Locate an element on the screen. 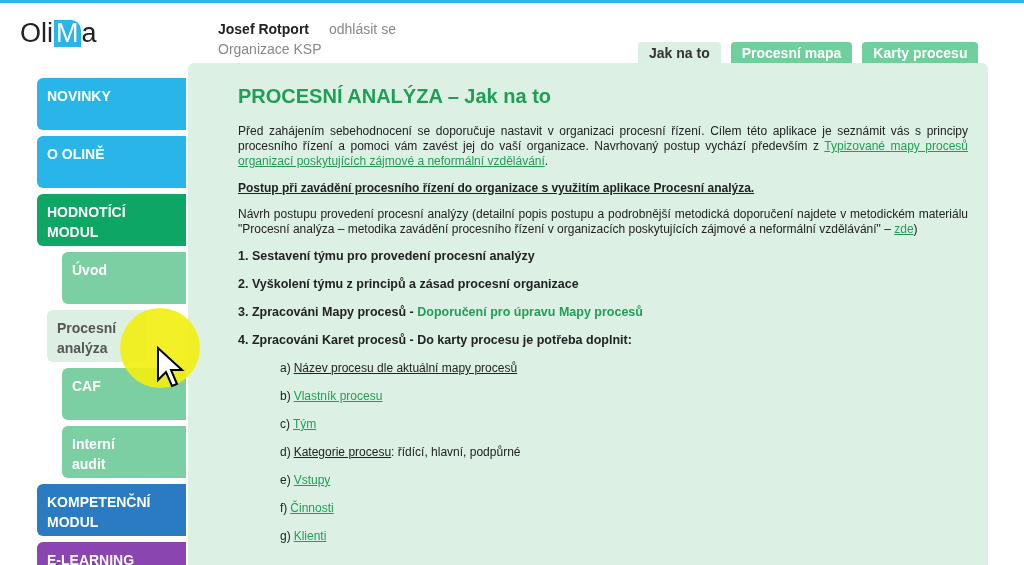 The image size is (1024, 565). list-letter: f) is located at coordinates (284, 508).